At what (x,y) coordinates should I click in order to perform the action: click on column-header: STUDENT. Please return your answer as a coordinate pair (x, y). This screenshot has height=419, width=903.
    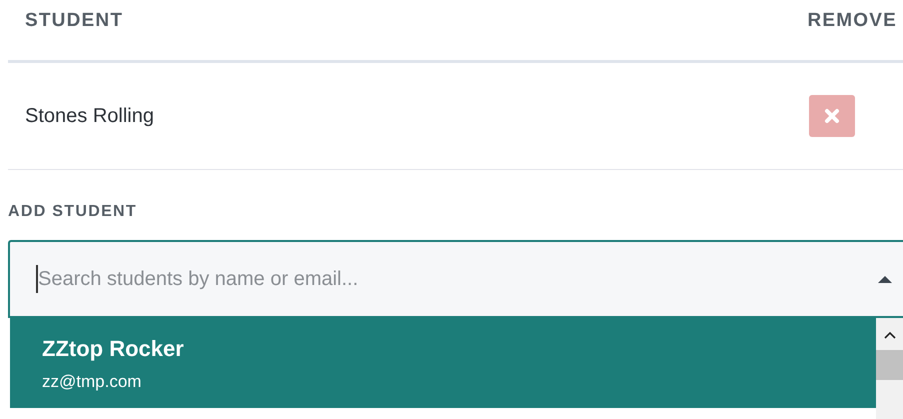
    Looking at the image, I should click on (74, 21).